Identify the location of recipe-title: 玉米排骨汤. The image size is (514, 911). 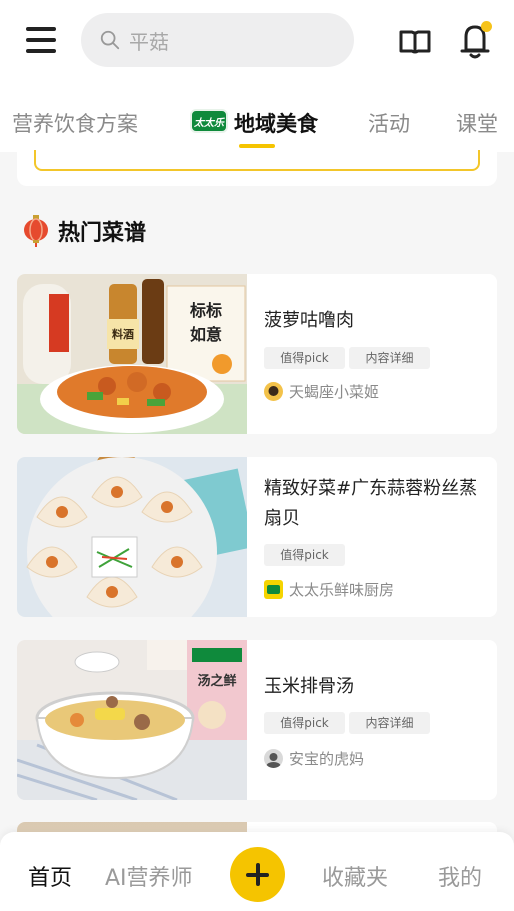
(377, 687).